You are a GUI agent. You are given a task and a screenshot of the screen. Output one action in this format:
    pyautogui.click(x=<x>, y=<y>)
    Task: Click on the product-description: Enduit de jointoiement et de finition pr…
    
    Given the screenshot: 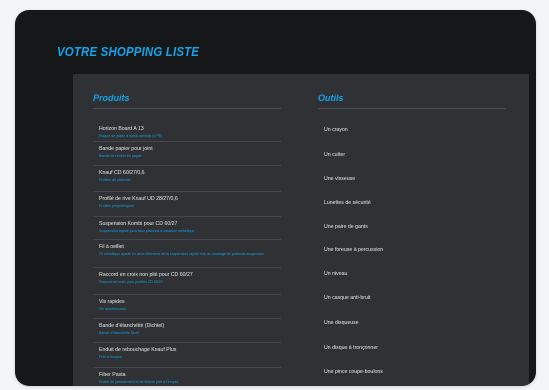 What is the action you would take?
    pyautogui.click(x=139, y=382)
    